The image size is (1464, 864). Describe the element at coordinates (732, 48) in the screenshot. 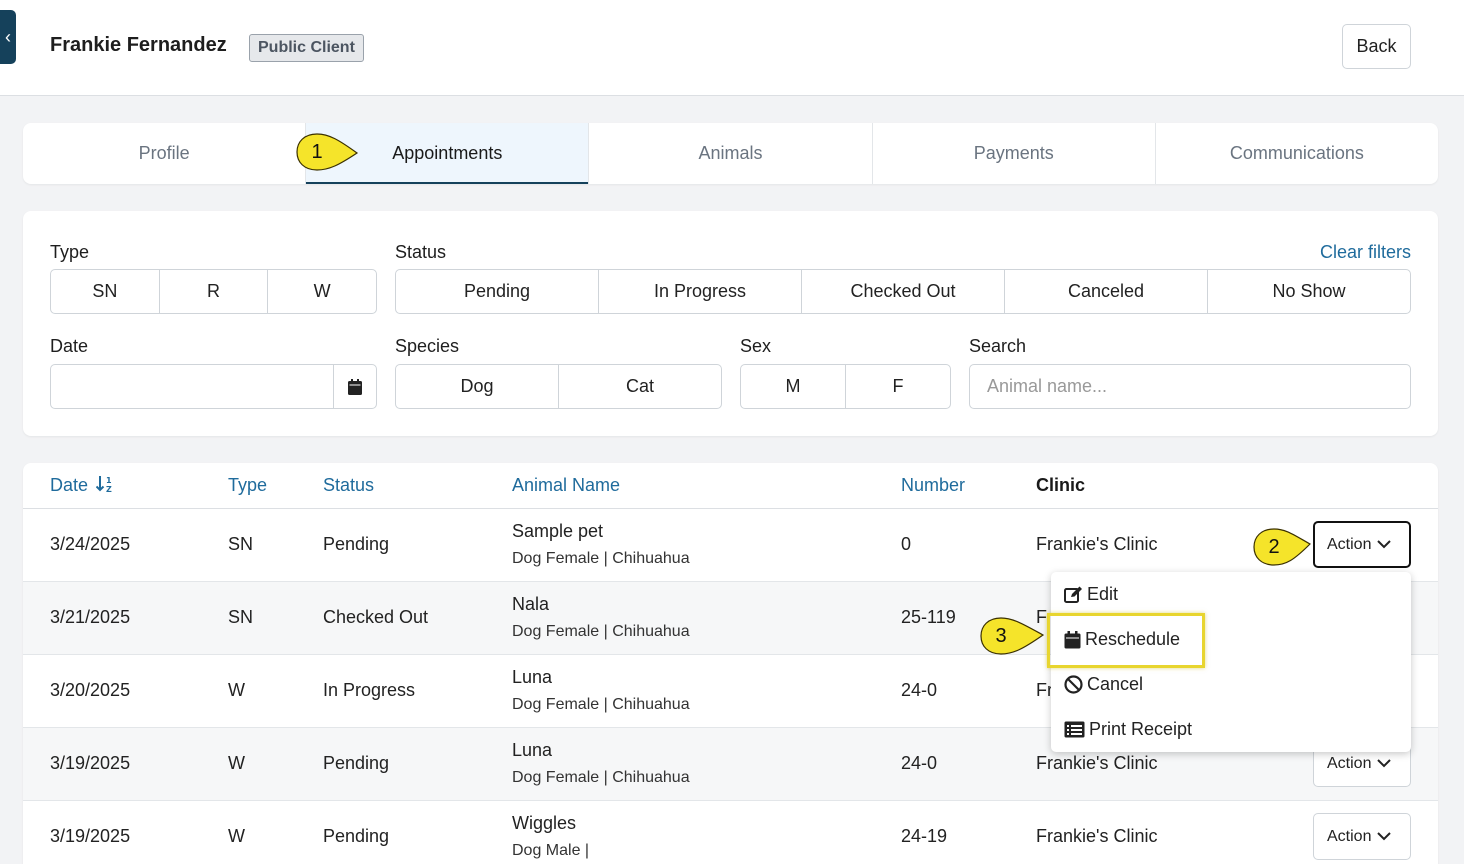

I see `page-header: ‹ Frankie Fernandez Public Client Back` at that location.